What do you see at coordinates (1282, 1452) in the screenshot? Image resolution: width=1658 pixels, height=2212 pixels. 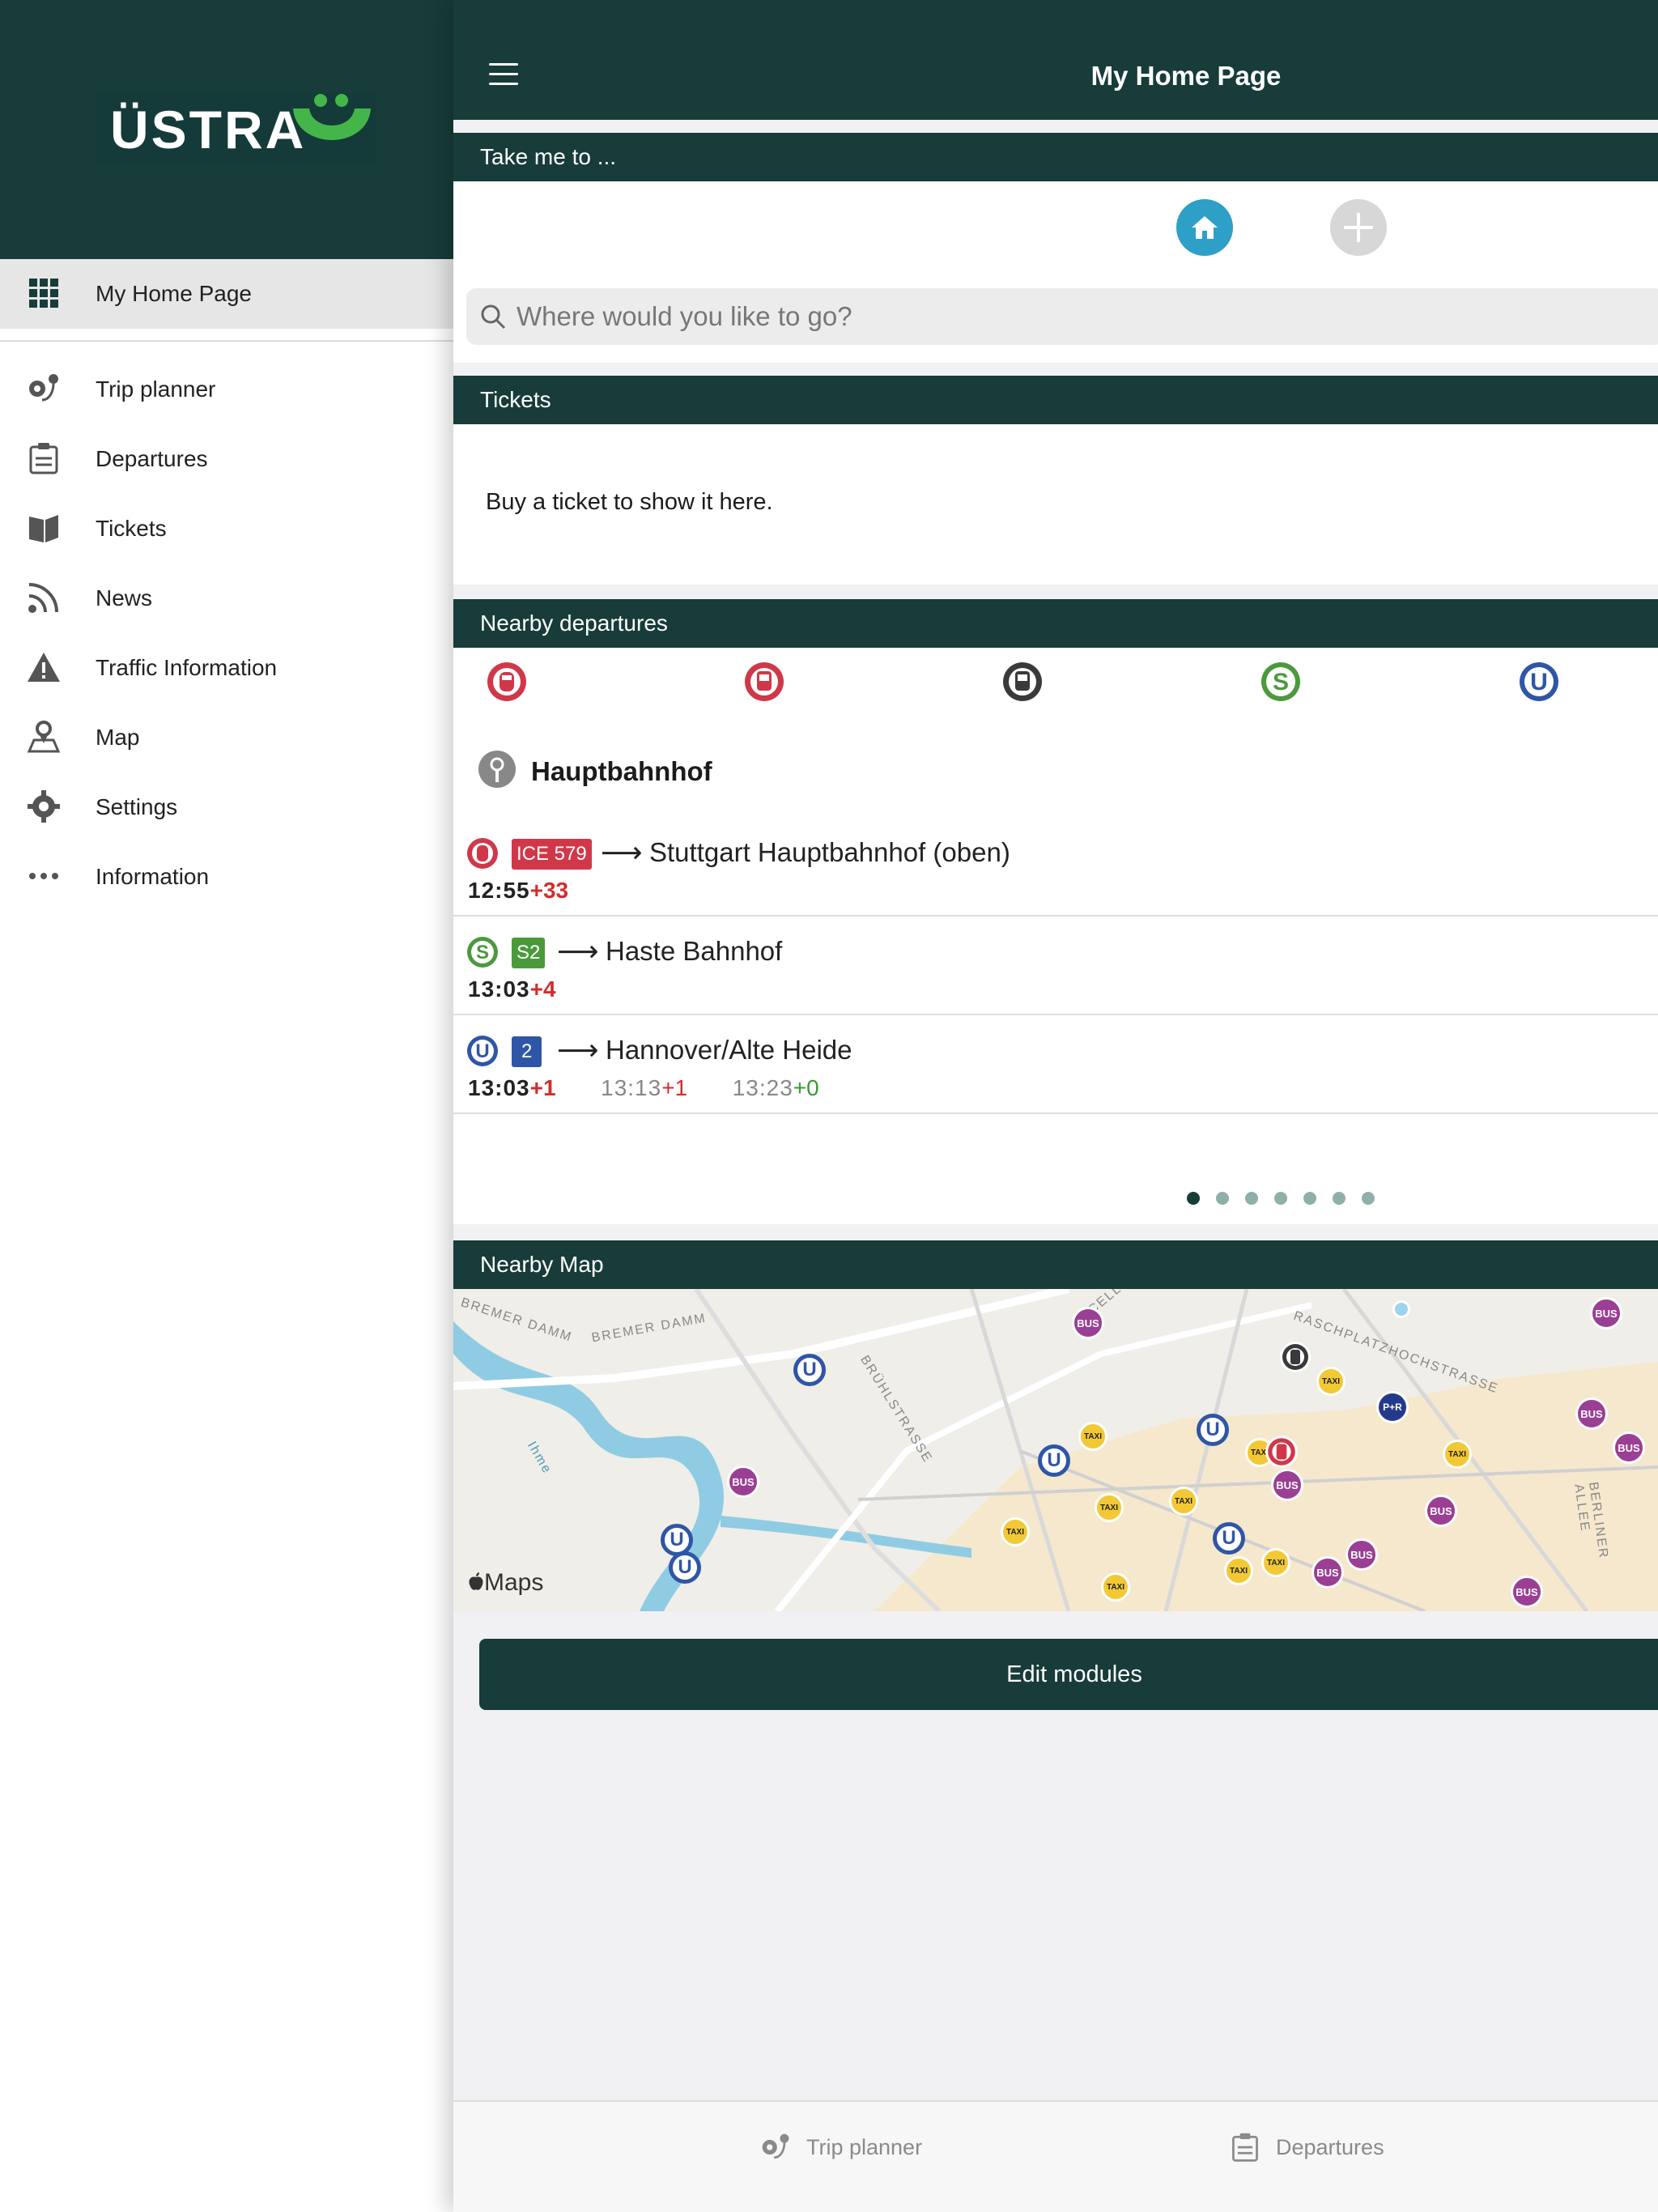 I see `train-map-pin-icon` at bounding box center [1282, 1452].